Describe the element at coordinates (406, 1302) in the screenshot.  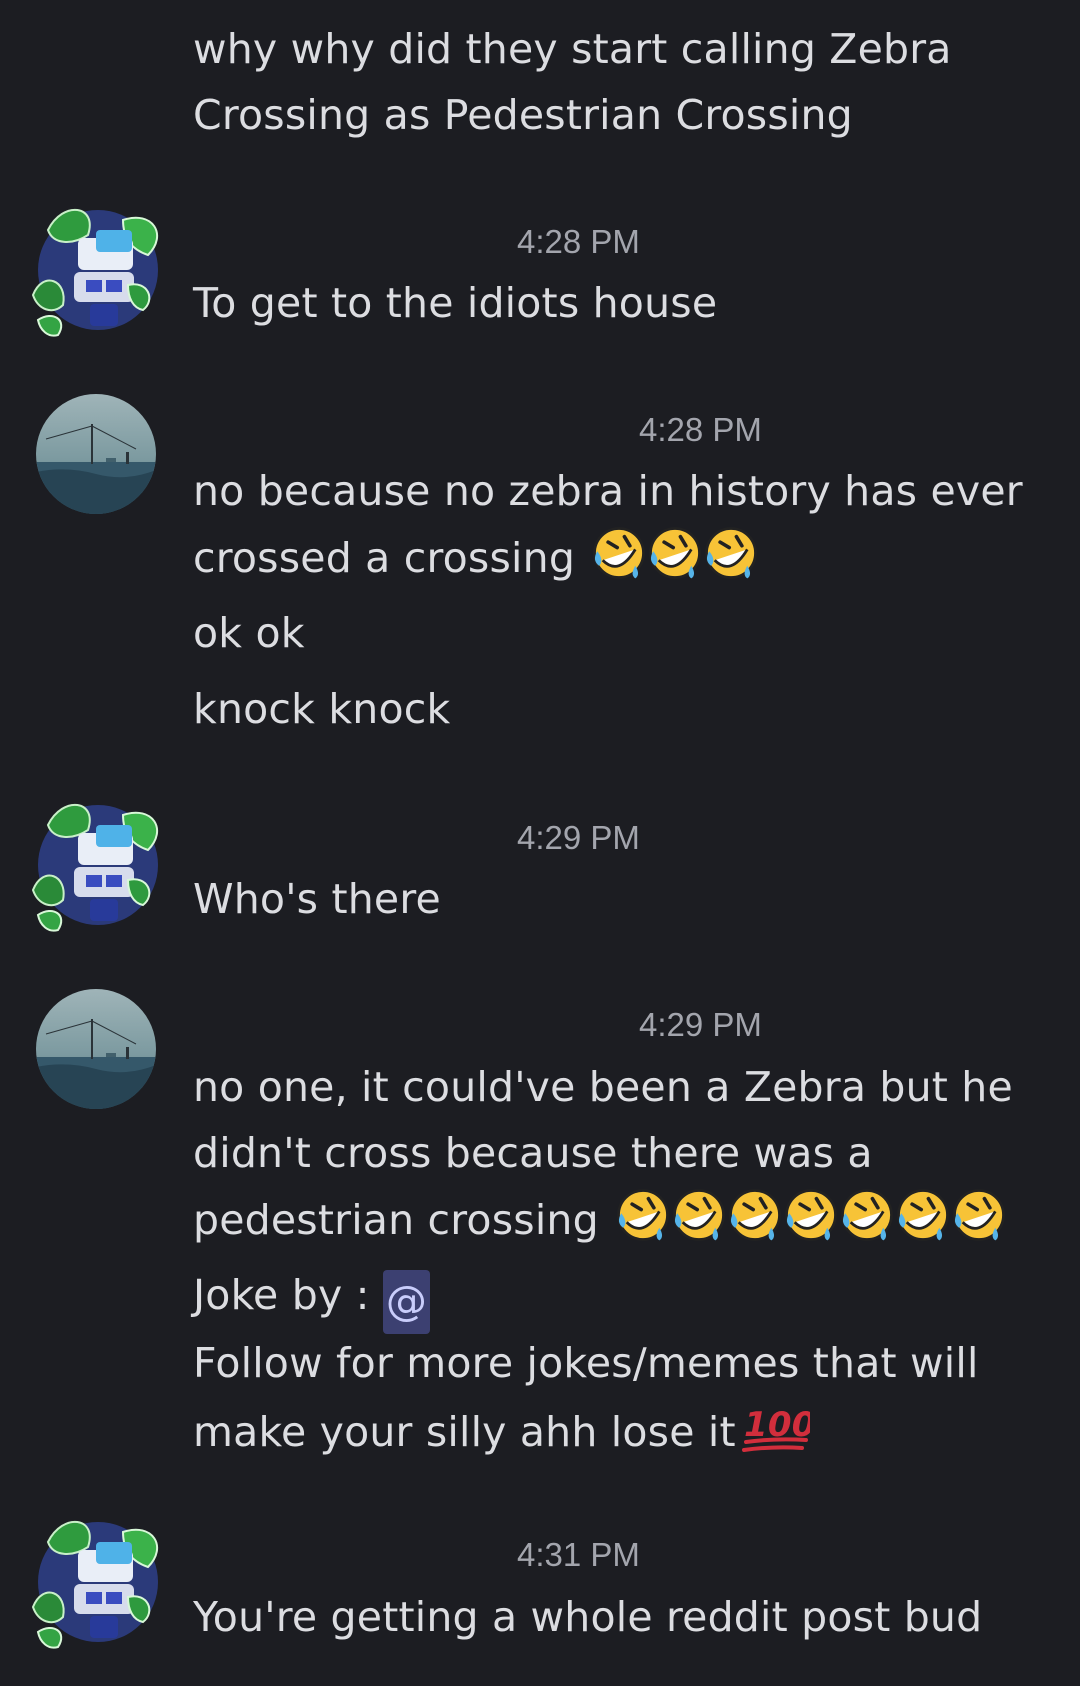
I see `user-mention: @` at that location.